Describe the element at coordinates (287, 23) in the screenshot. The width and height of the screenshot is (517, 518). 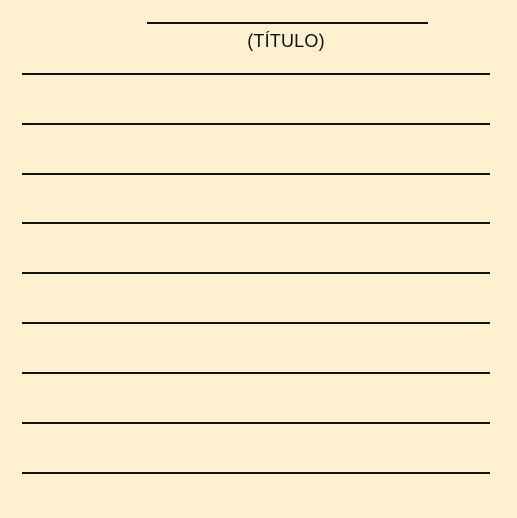
I see `title-blank-line` at that location.